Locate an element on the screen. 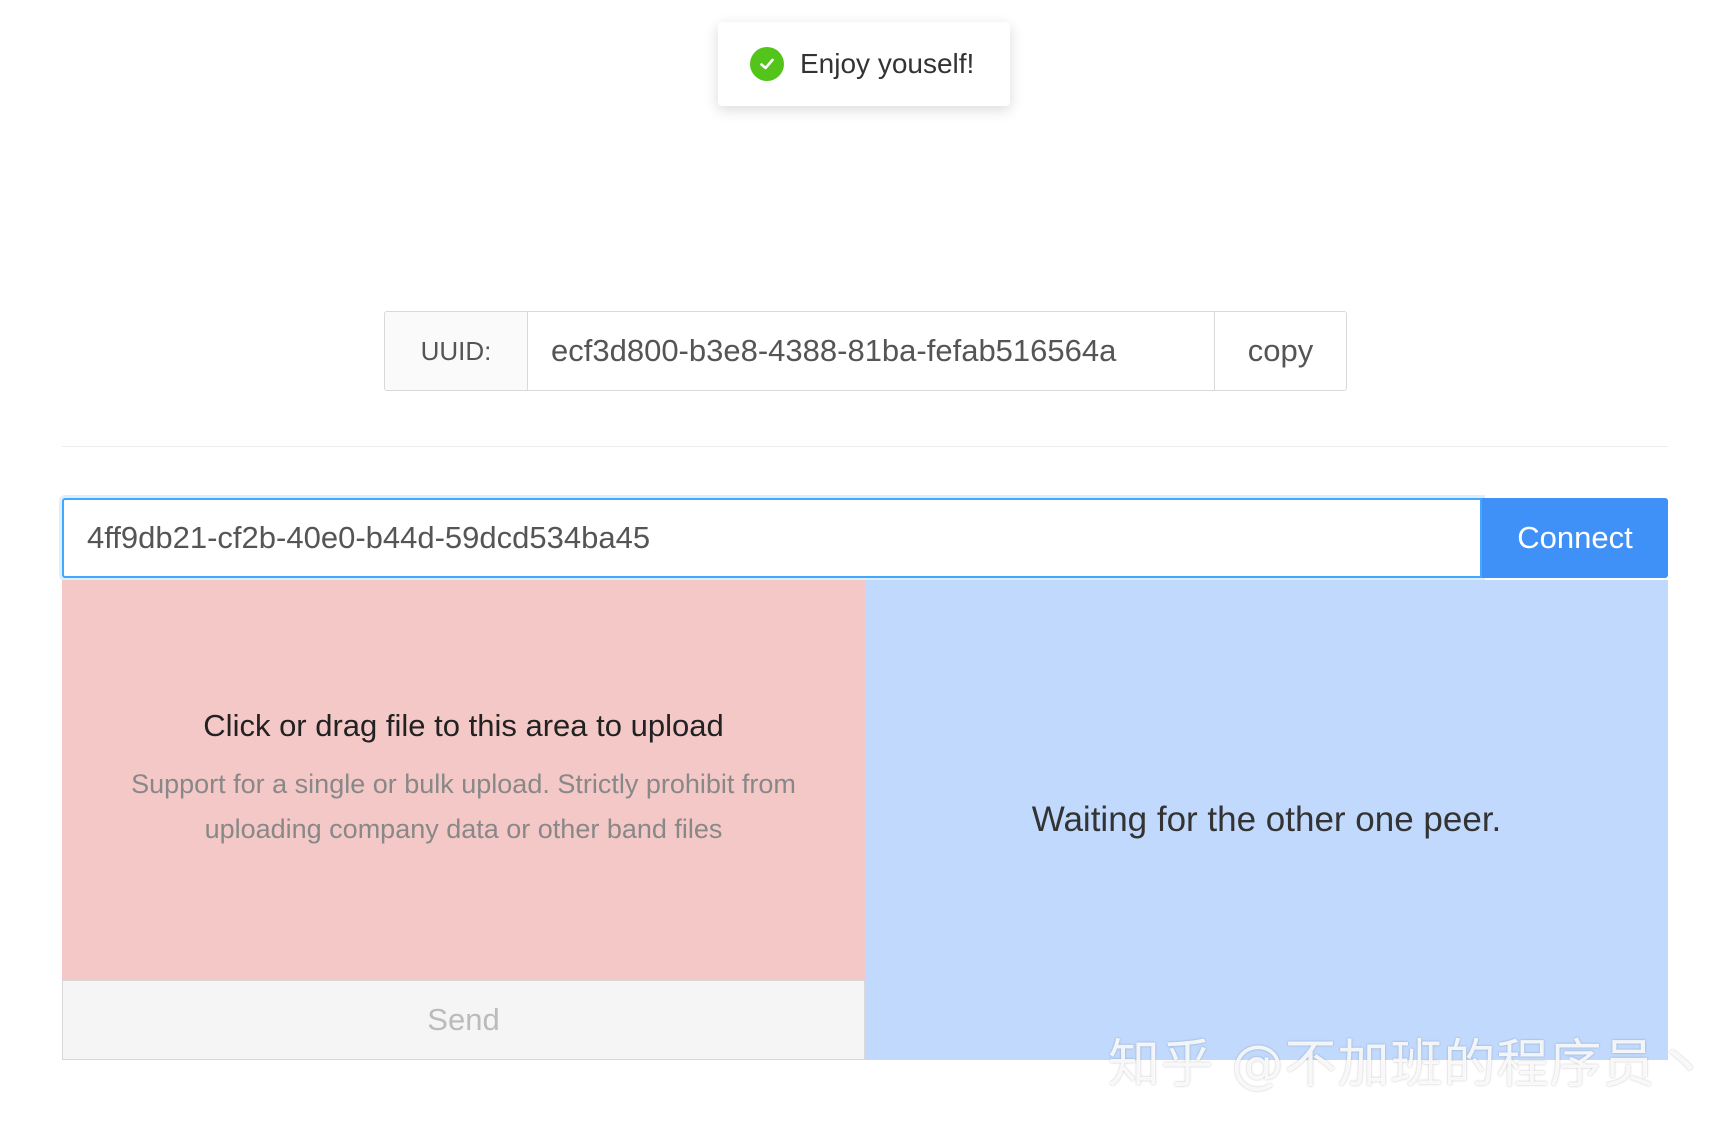 The width and height of the screenshot is (1722, 1122). check-circle-icon is located at coordinates (767, 64).